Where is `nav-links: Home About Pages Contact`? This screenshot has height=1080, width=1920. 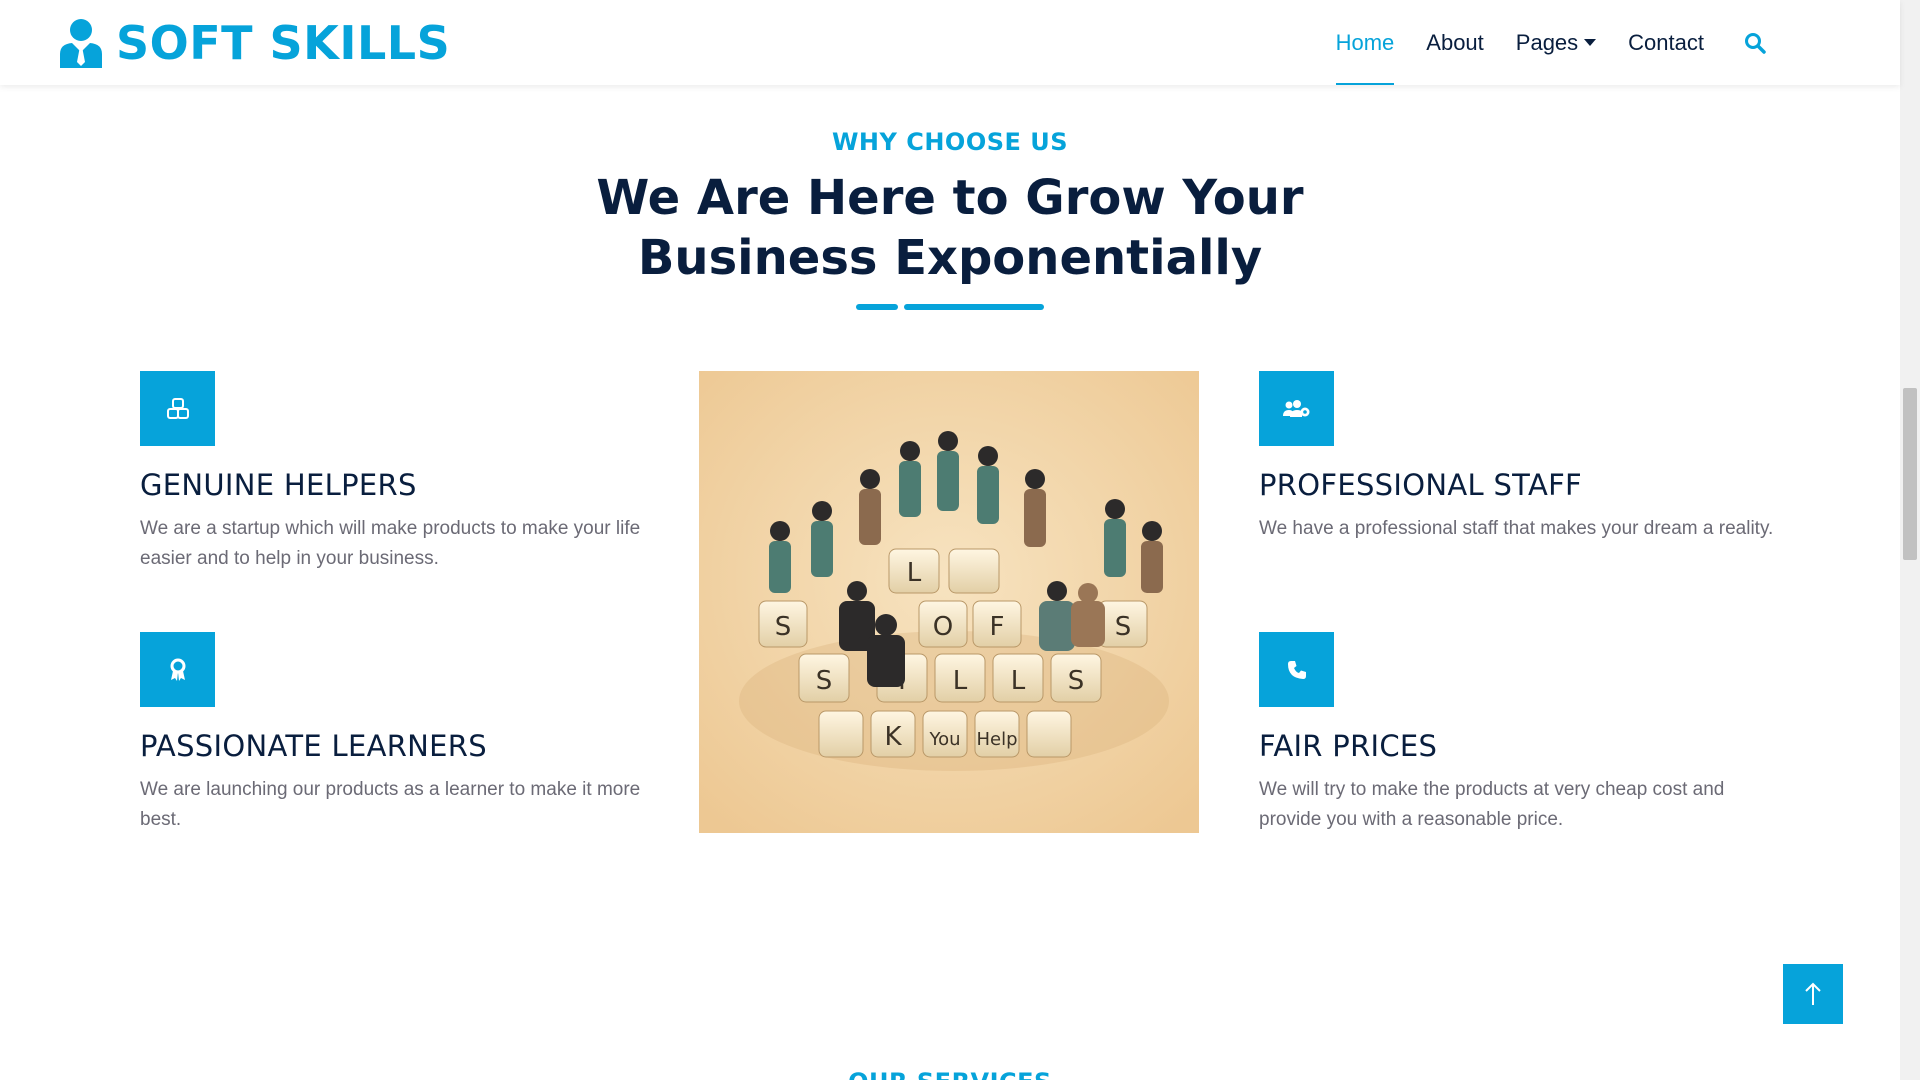
nav-links: Home About Pages Contact is located at coordinates (1545, 42).